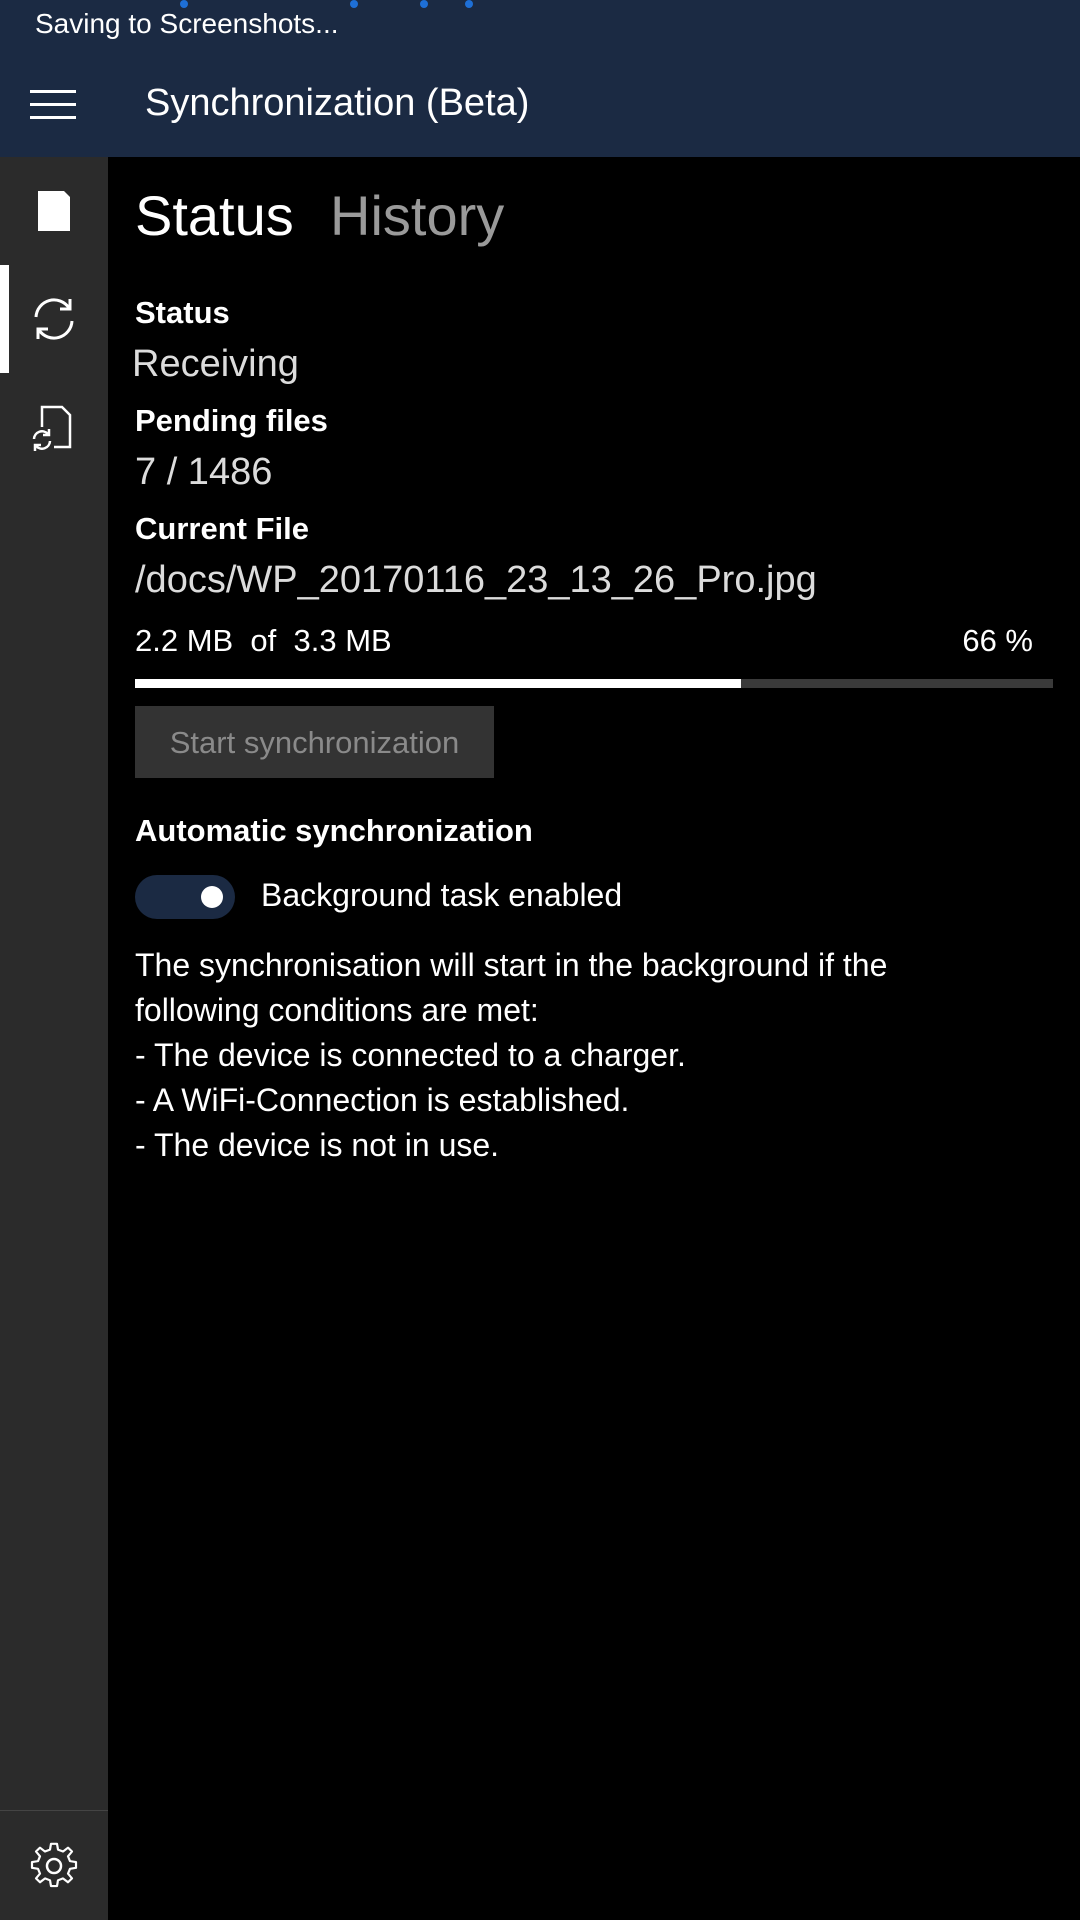  I want to click on navigation-rail, so click(54, 1038).